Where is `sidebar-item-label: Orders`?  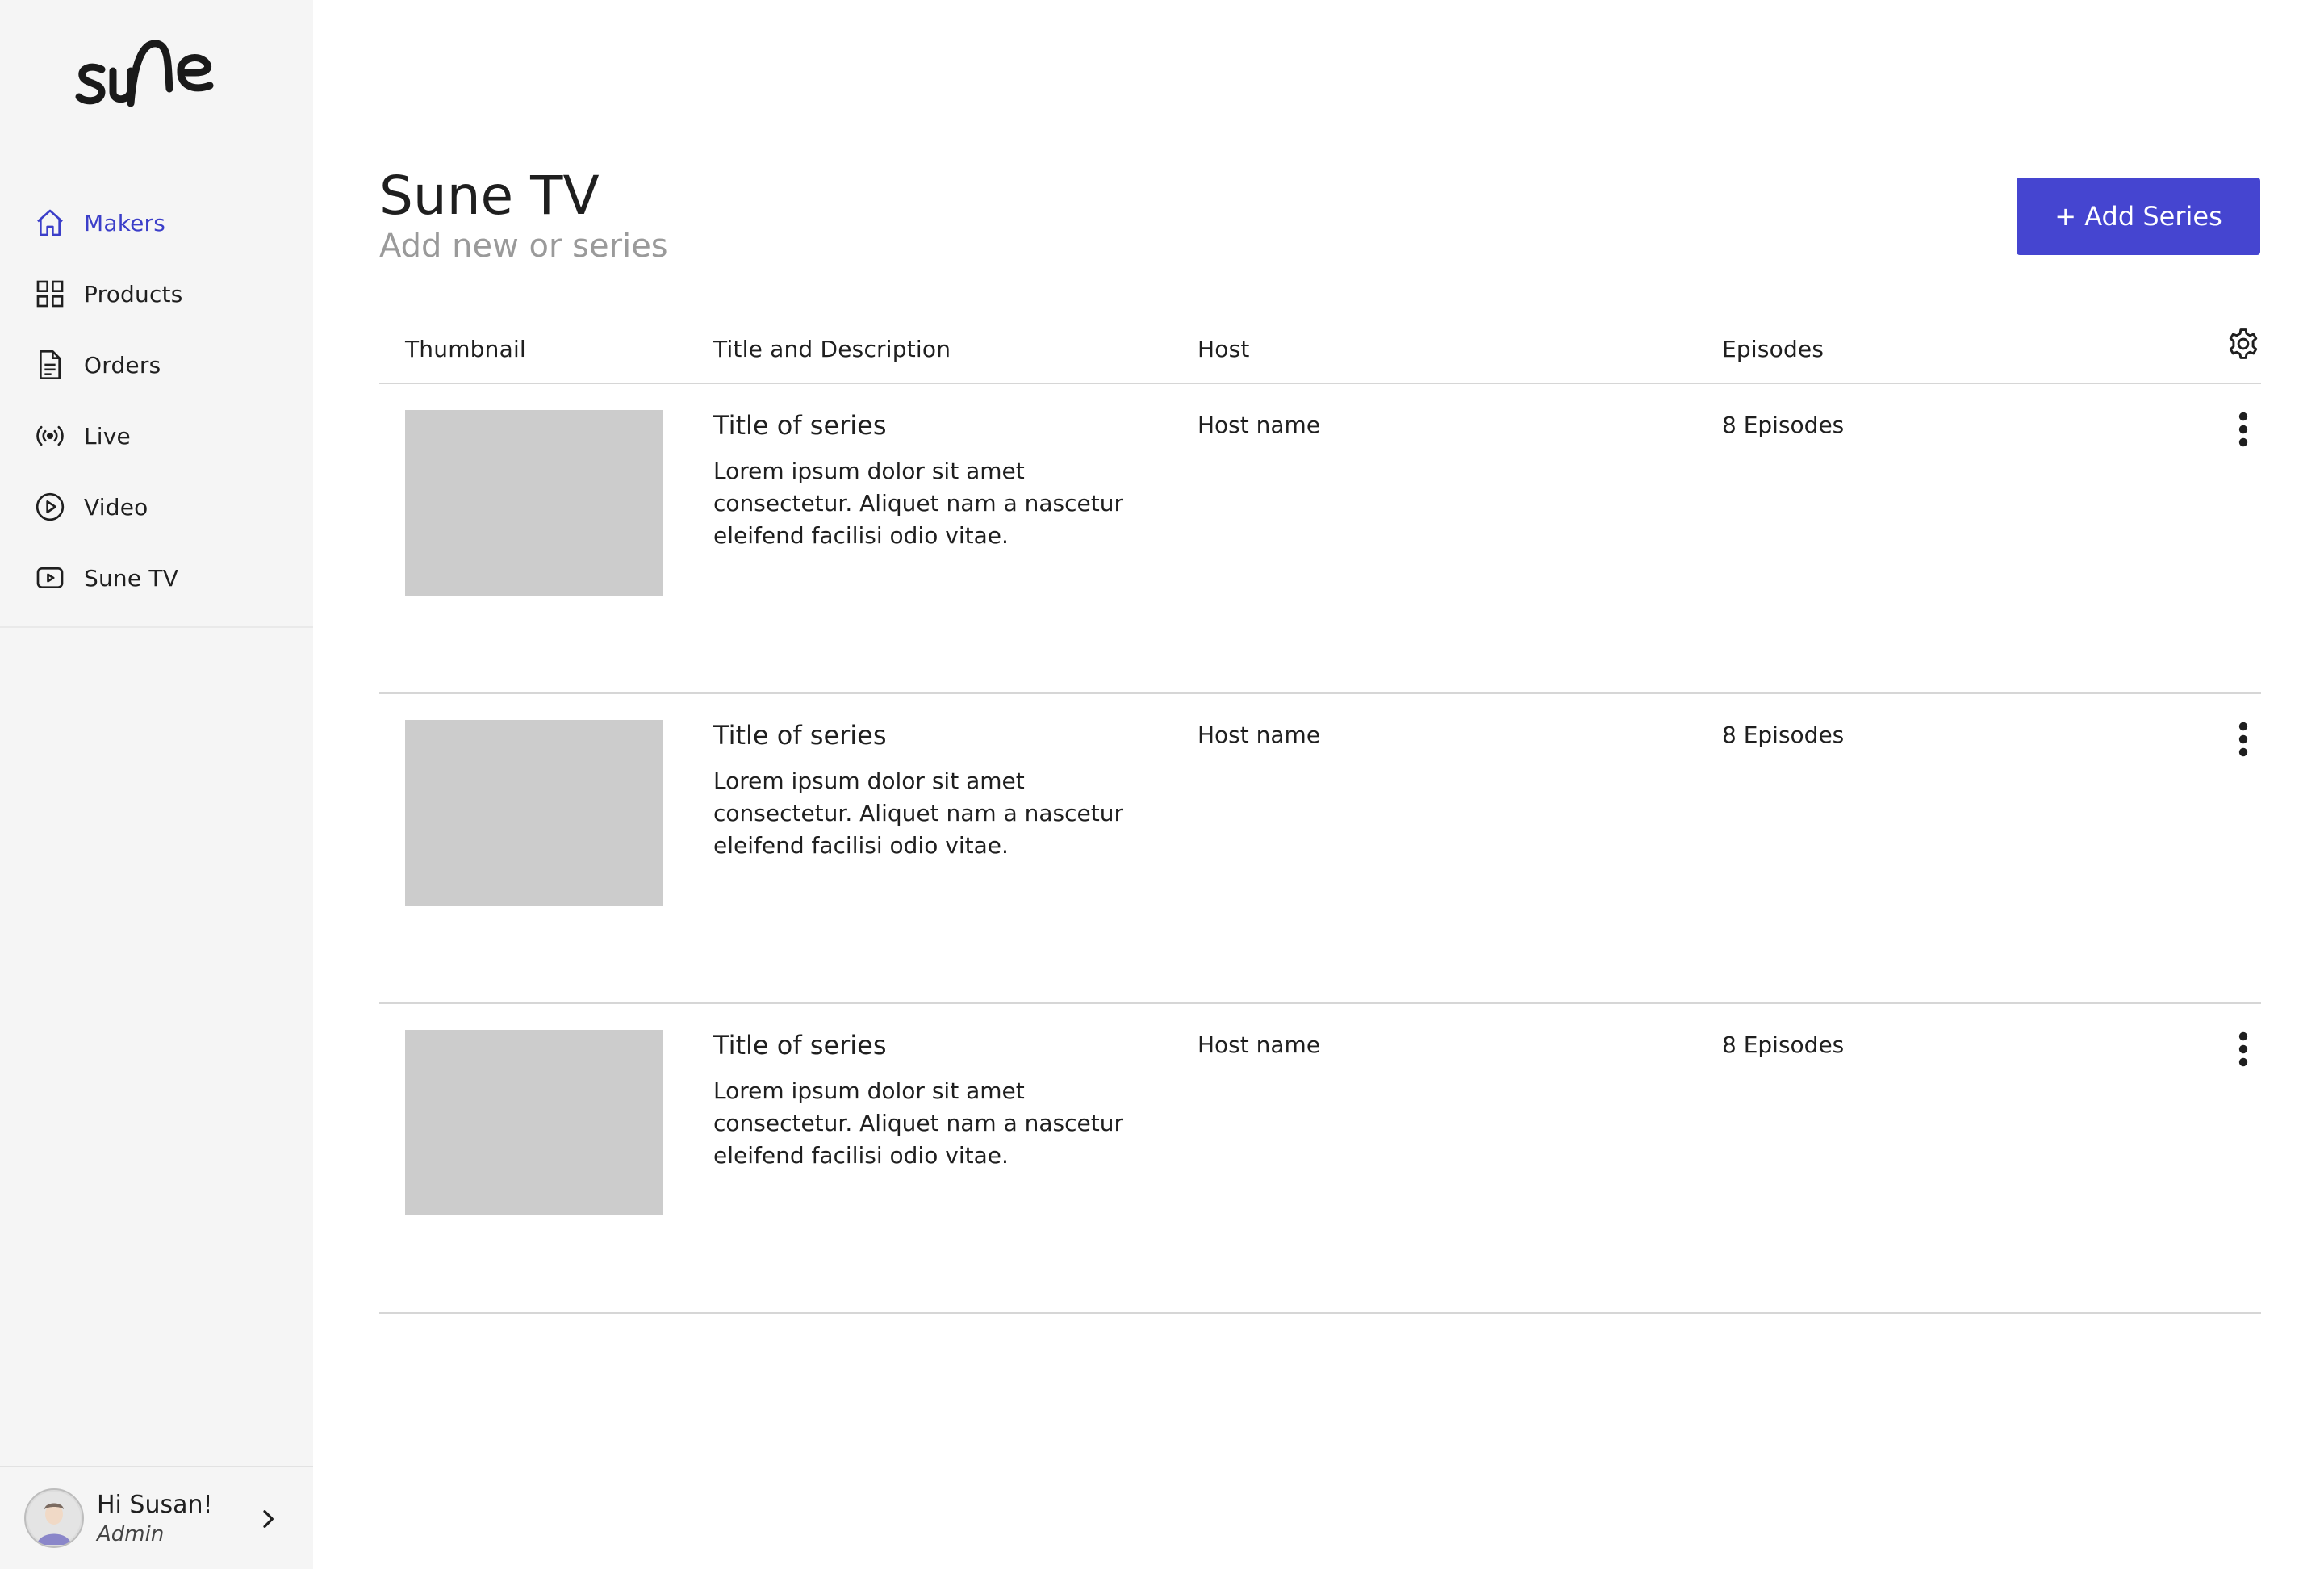 sidebar-item-label: Orders is located at coordinates (122, 365).